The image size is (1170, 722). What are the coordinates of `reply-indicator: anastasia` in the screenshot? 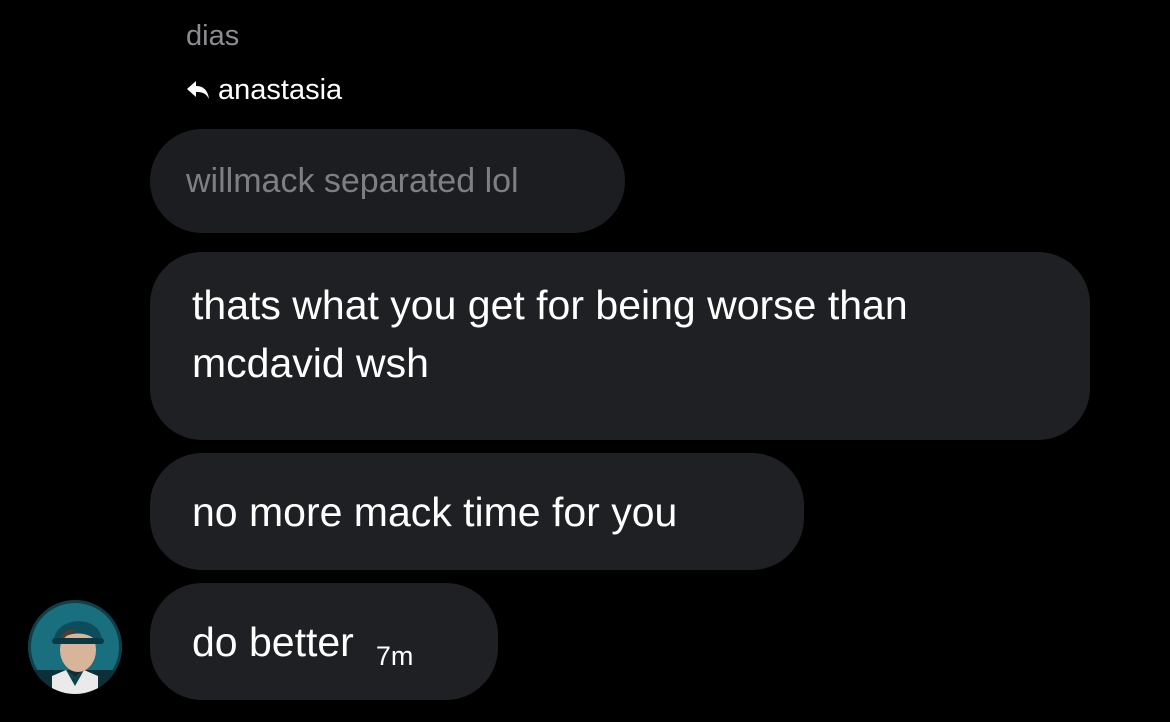 It's located at (264, 90).